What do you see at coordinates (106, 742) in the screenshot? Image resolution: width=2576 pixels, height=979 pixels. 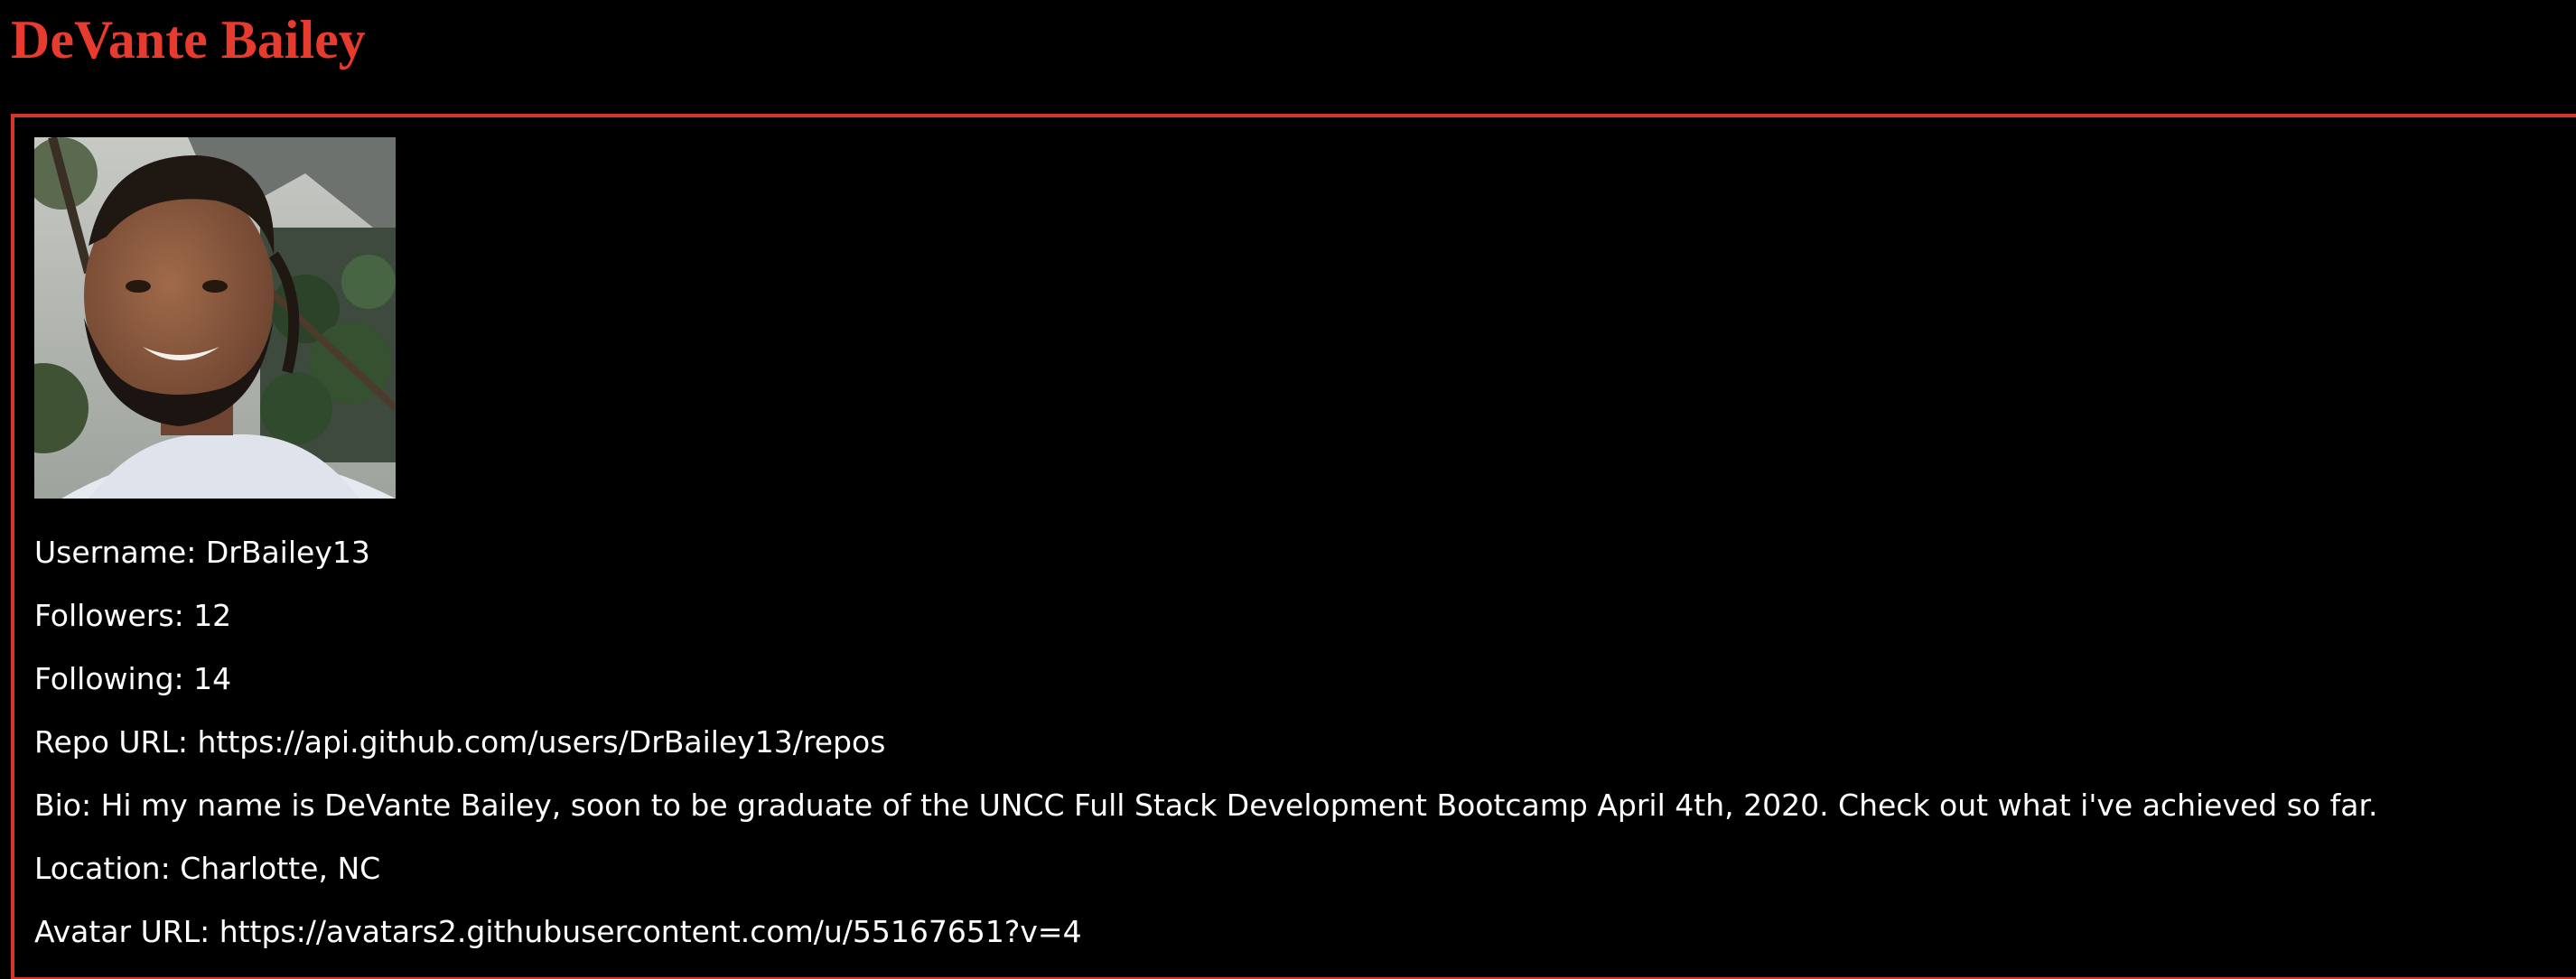 I see `repo-url-label: Repo URL` at bounding box center [106, 742].